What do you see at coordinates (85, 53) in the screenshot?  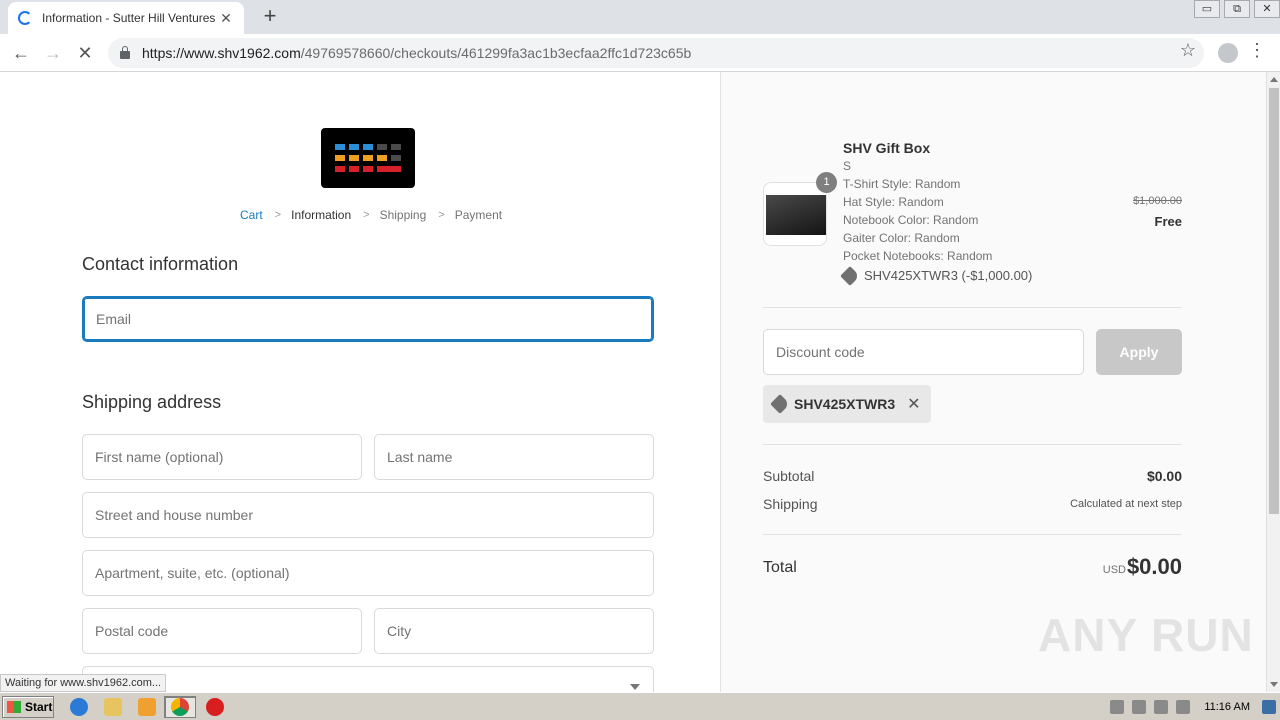 I see `stop-loading-button: ✕` at bounding box center [85, 53].